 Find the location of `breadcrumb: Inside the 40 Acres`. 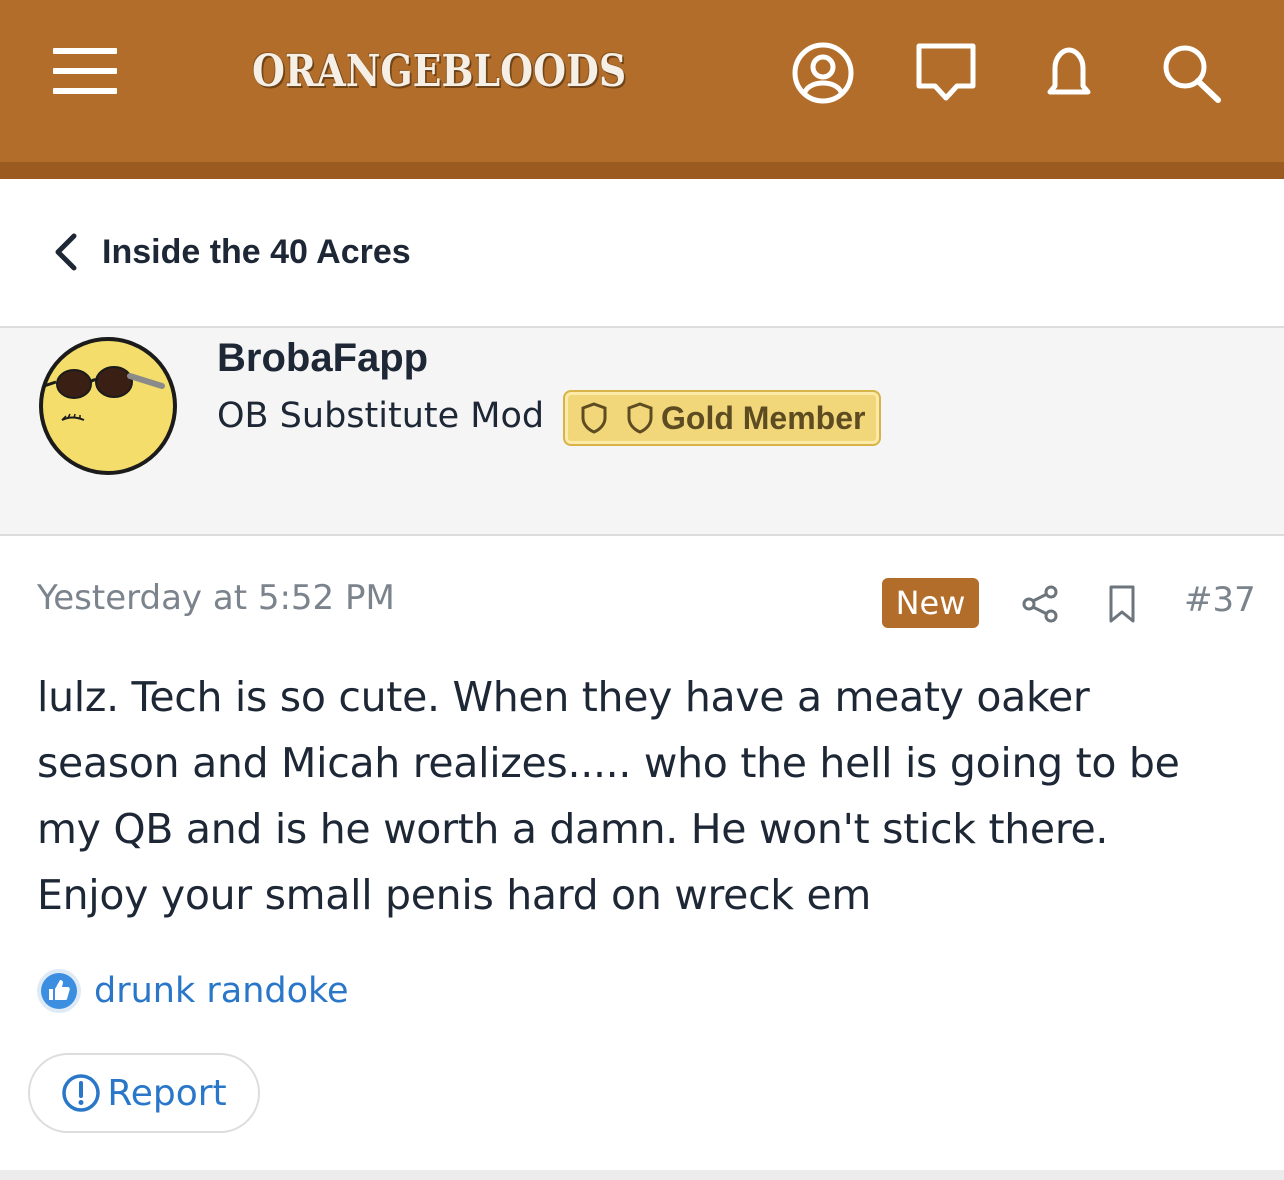

breadcrumb: Inside the 40 Acres is located at coordinates (230, 252).